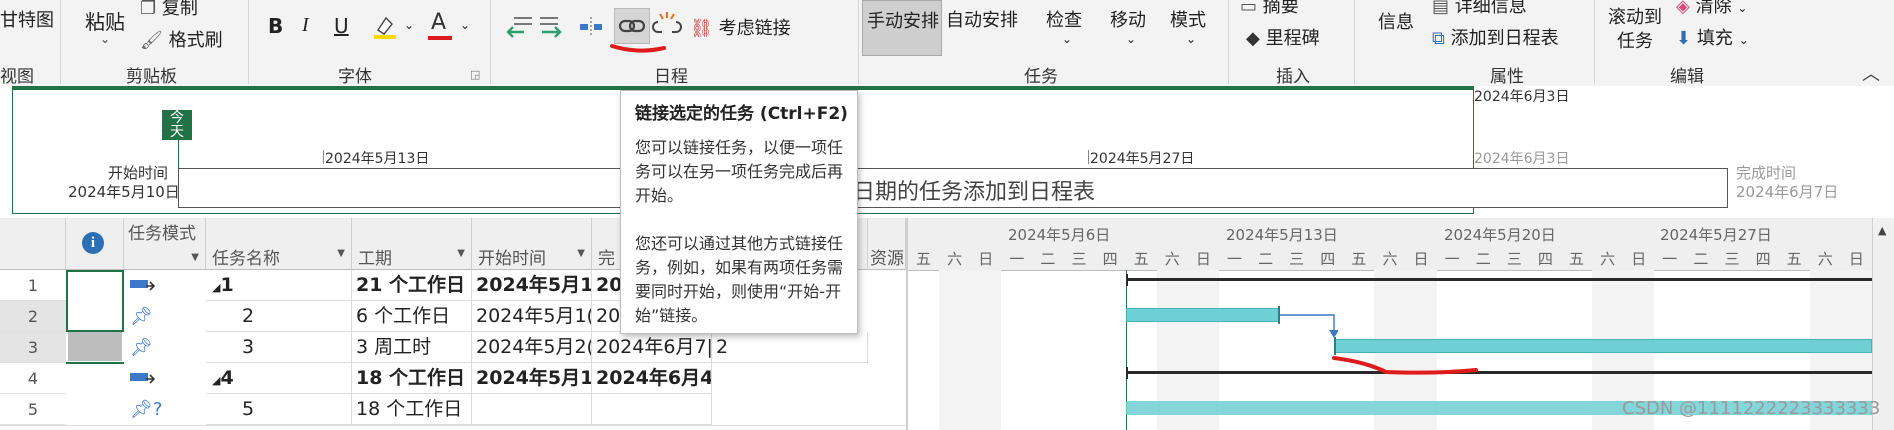  Describe the element at coordinates (341, 253) in the screenshot. I see `chevron-down-icon: ▼` at that location.